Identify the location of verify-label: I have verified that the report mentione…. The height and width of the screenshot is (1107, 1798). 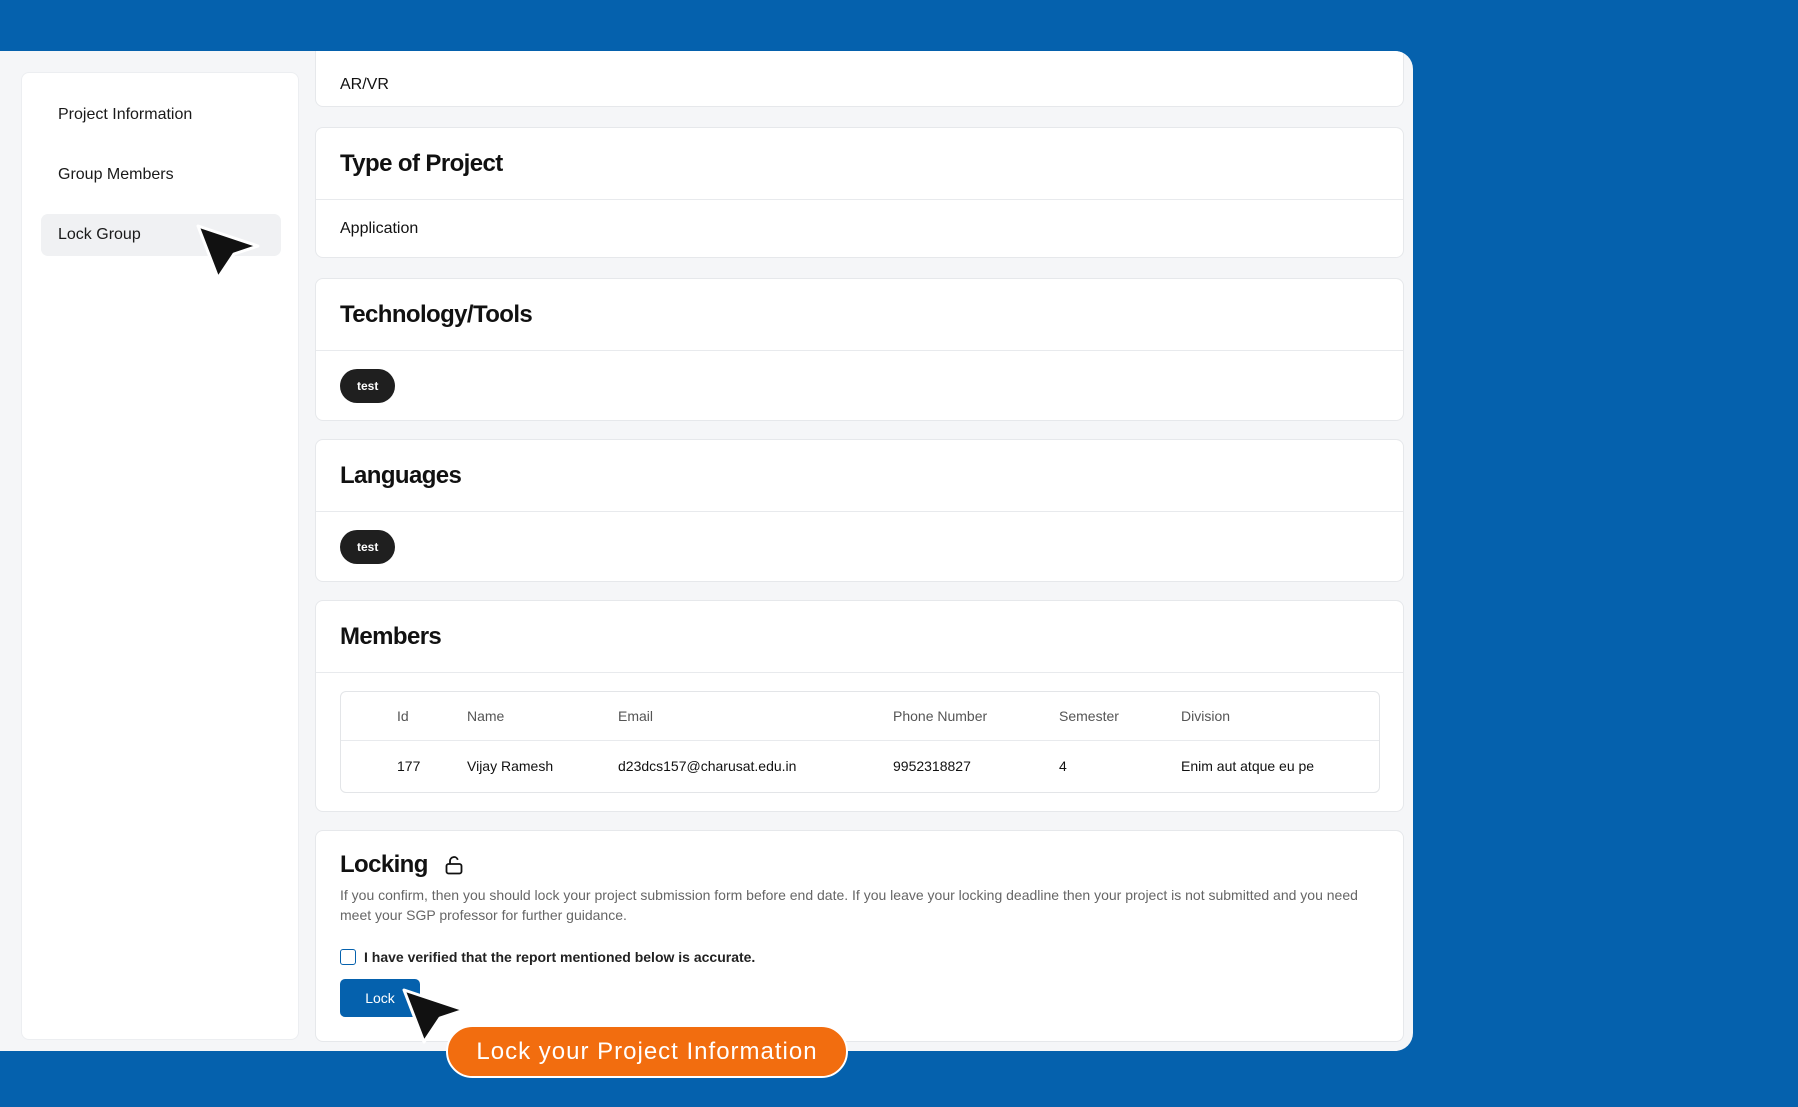
(560, 957).